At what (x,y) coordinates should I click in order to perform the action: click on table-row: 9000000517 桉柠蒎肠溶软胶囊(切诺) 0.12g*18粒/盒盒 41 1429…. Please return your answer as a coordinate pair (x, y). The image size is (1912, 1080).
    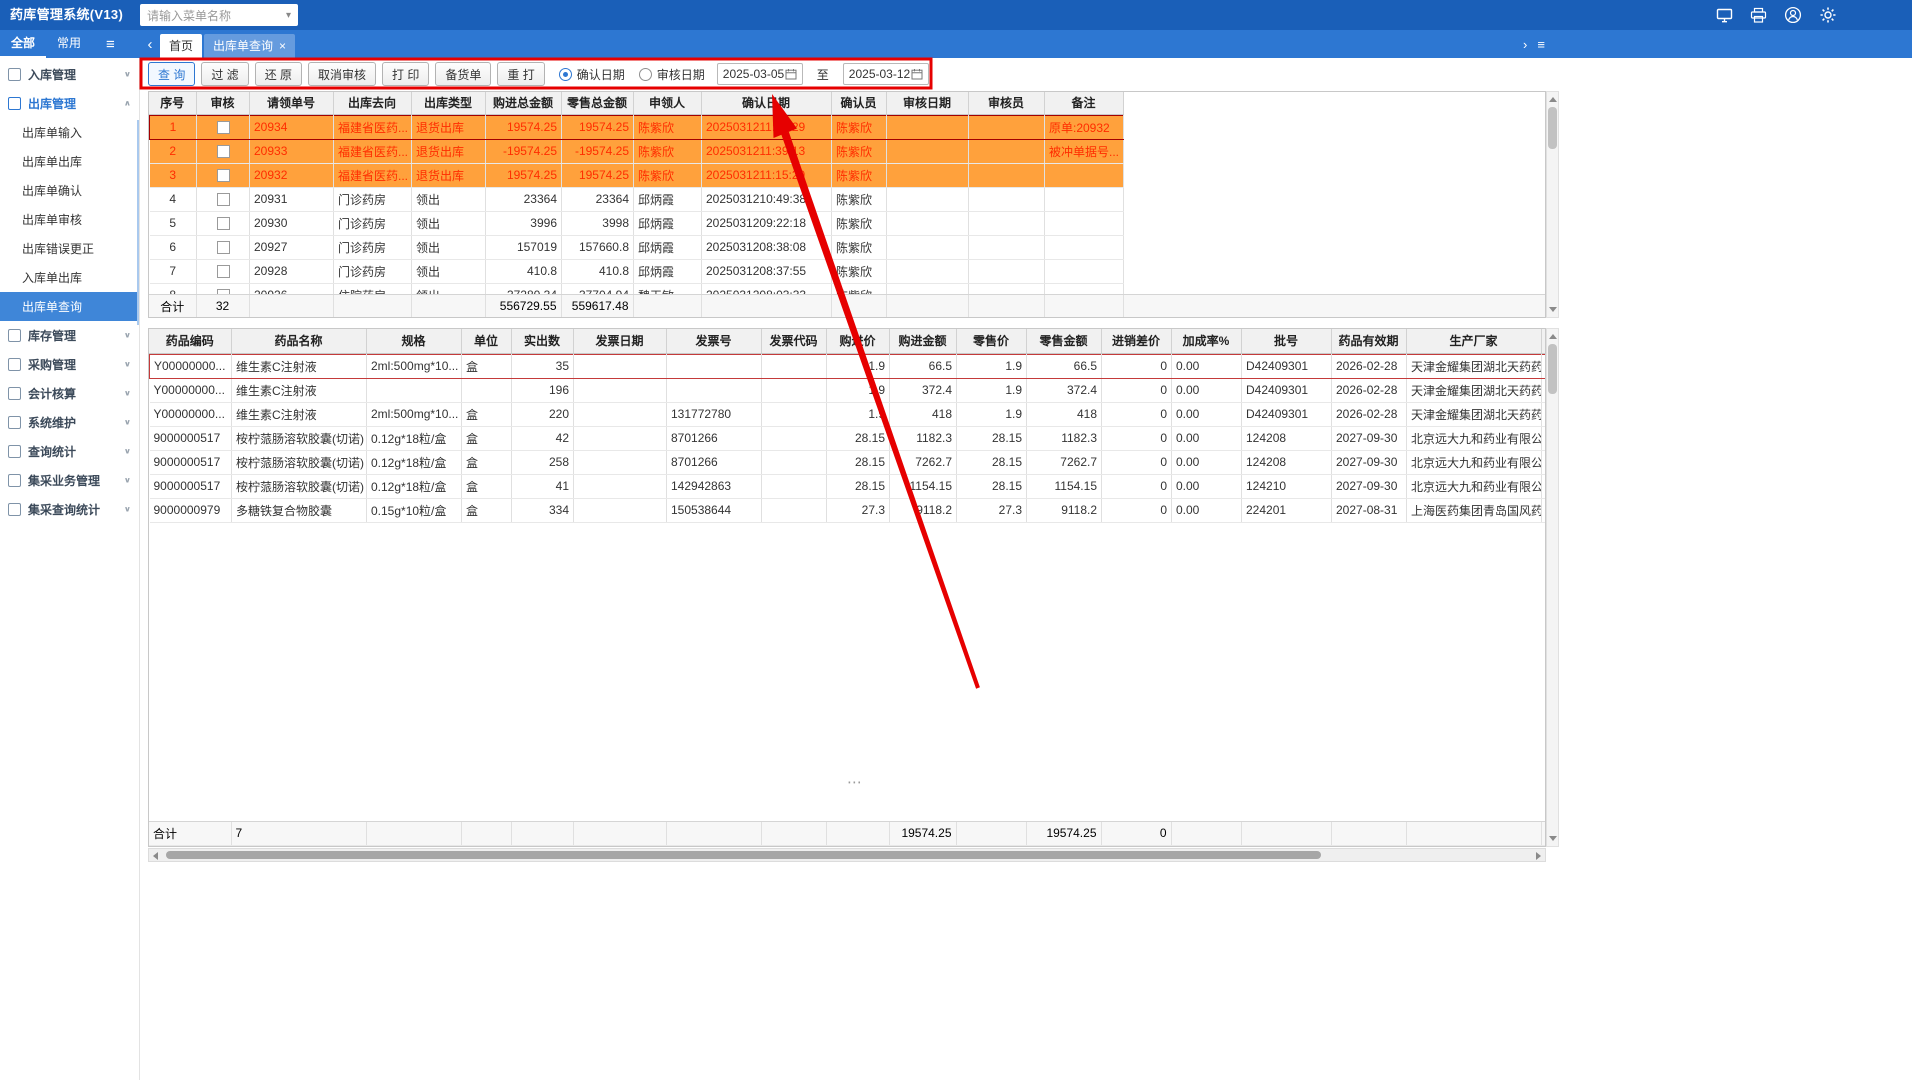
    Looking at the image, I should click on (847, 486).